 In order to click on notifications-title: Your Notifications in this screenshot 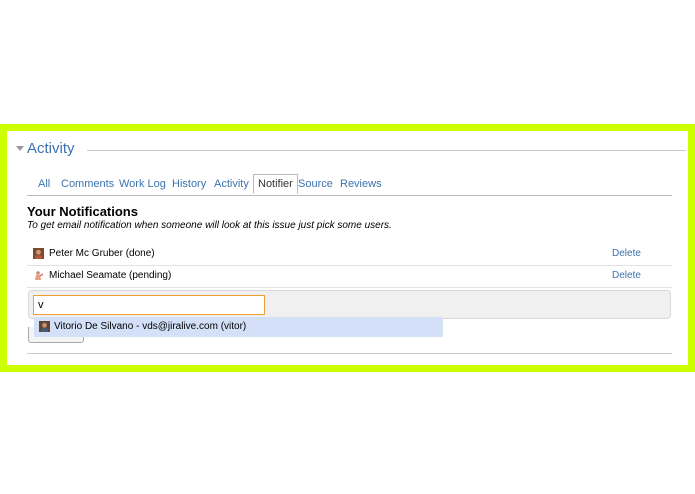, I will do `click(82, 211)`.